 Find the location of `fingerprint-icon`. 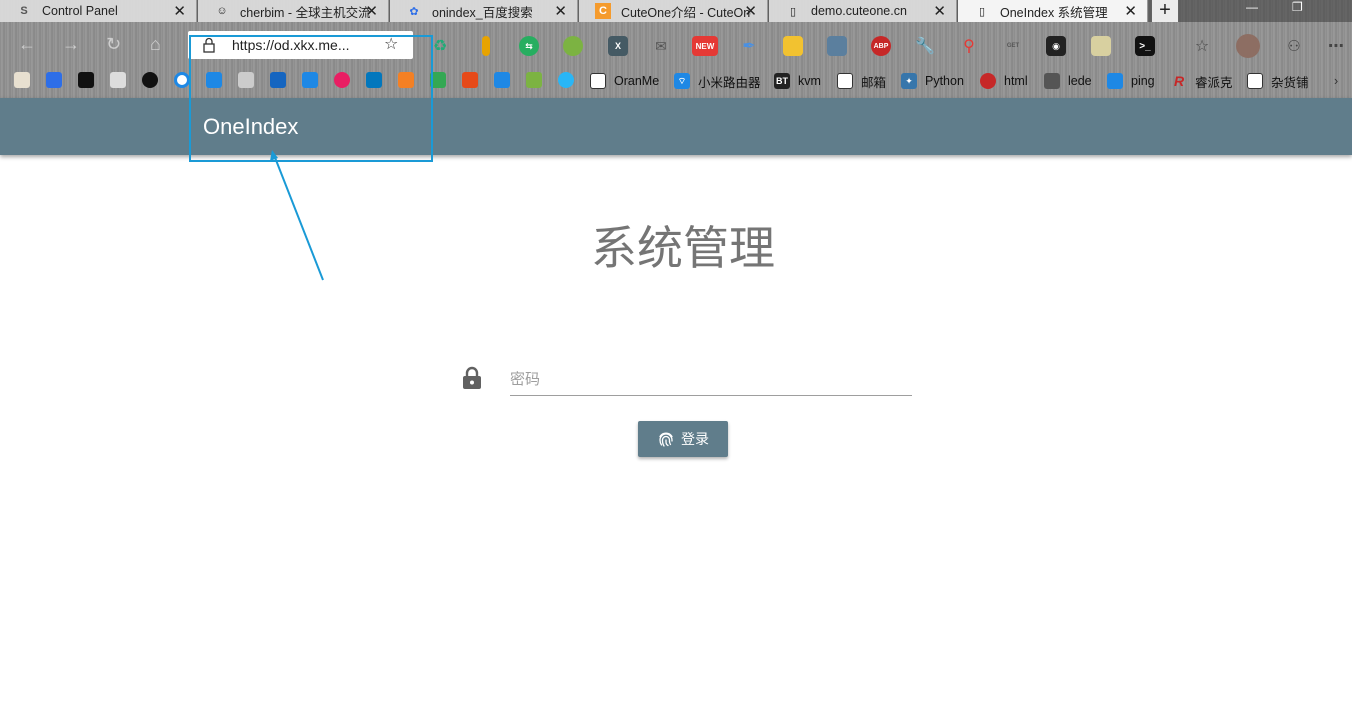

fingerprint-icon is located at coordinates (666, 439).